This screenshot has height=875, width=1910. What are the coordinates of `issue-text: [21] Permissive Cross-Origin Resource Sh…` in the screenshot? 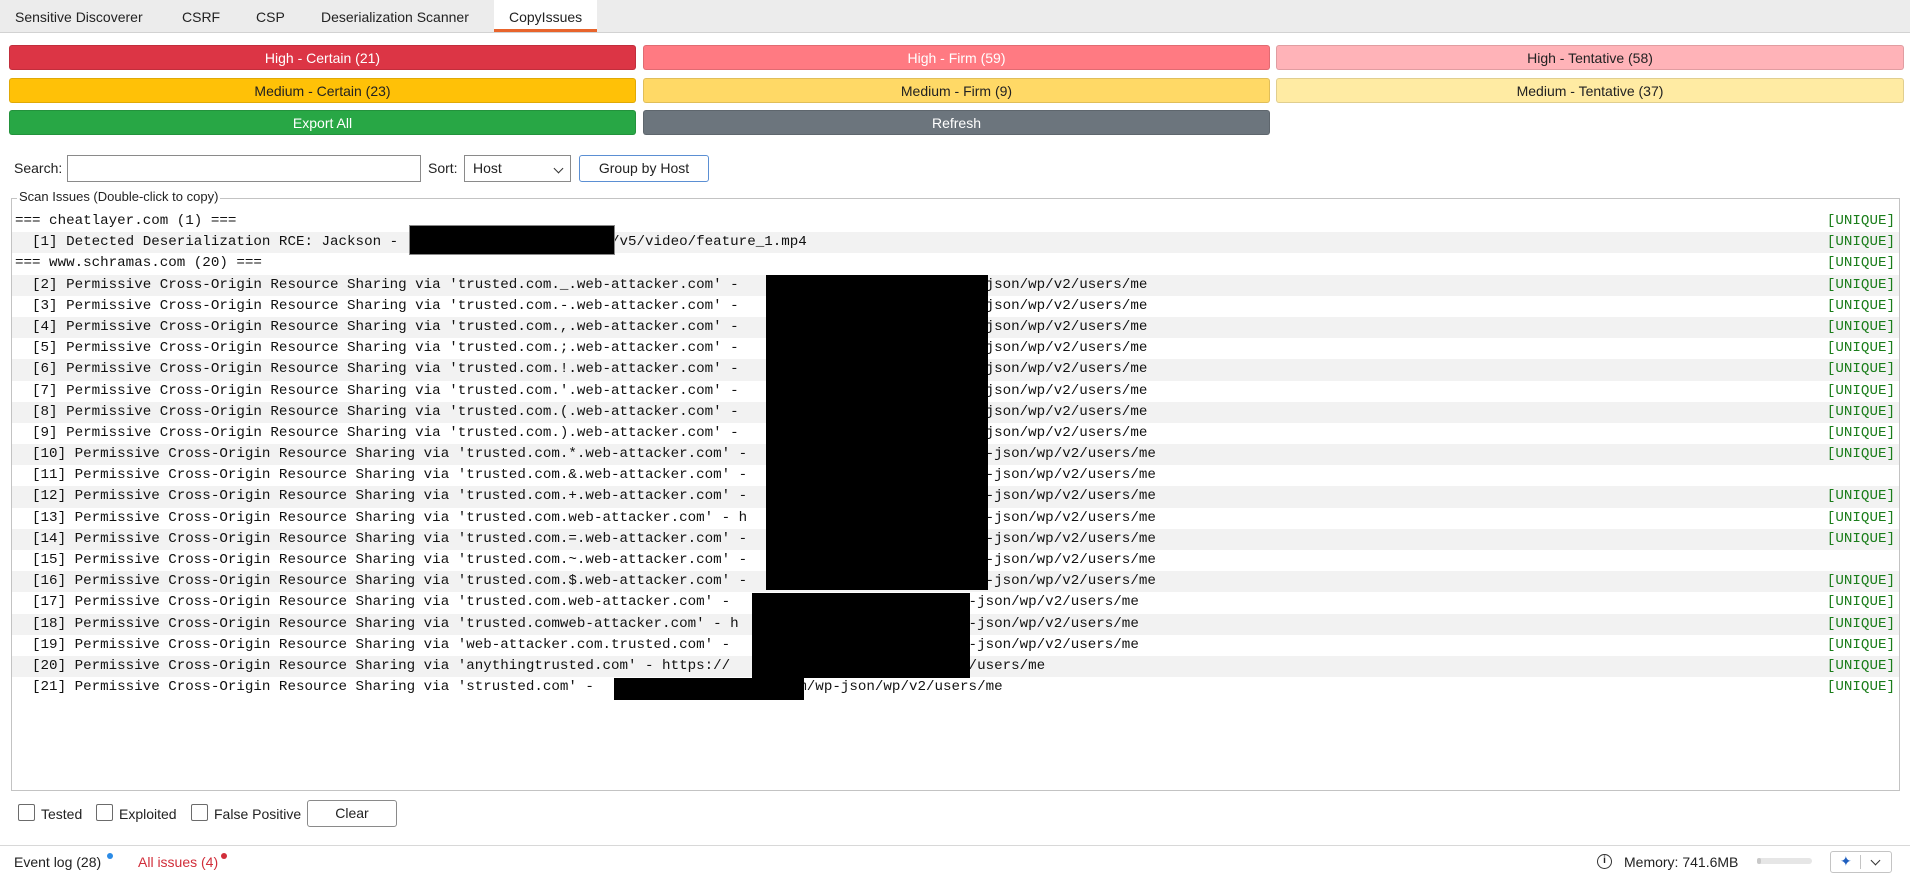 It's located at (509, 687).